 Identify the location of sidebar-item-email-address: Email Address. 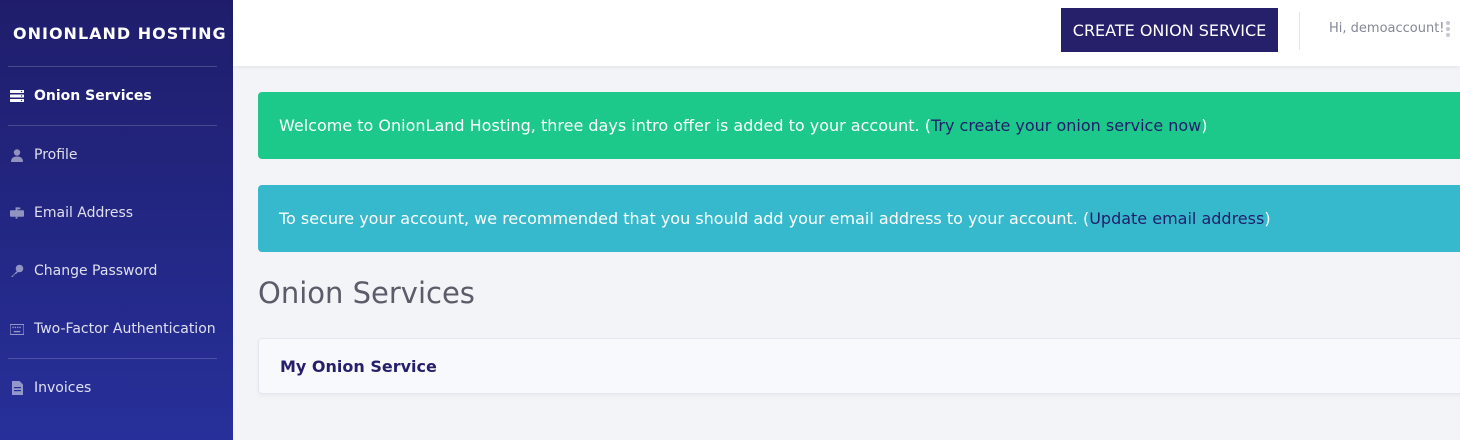
(116, 213).